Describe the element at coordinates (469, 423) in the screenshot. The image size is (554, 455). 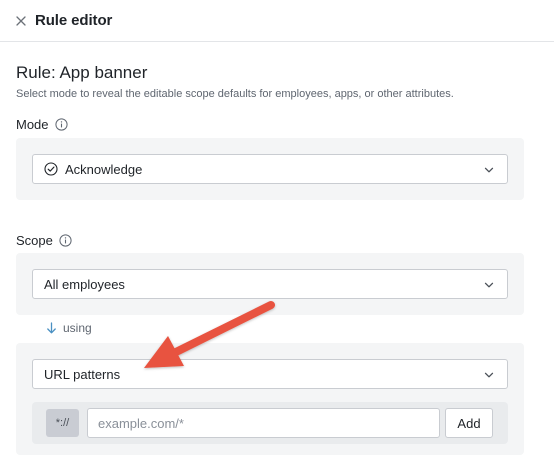
I see `add-button: Add` at that location.